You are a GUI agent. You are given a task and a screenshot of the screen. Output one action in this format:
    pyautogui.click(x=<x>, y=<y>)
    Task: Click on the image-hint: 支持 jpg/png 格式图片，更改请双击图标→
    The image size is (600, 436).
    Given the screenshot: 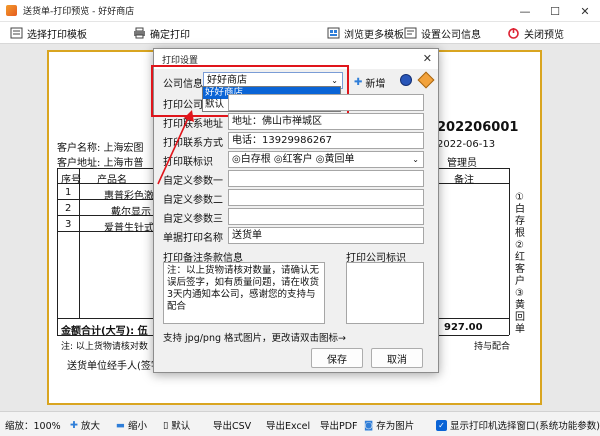 What is the action you would take?
    pyautogui.click(x=254, y=338)
    